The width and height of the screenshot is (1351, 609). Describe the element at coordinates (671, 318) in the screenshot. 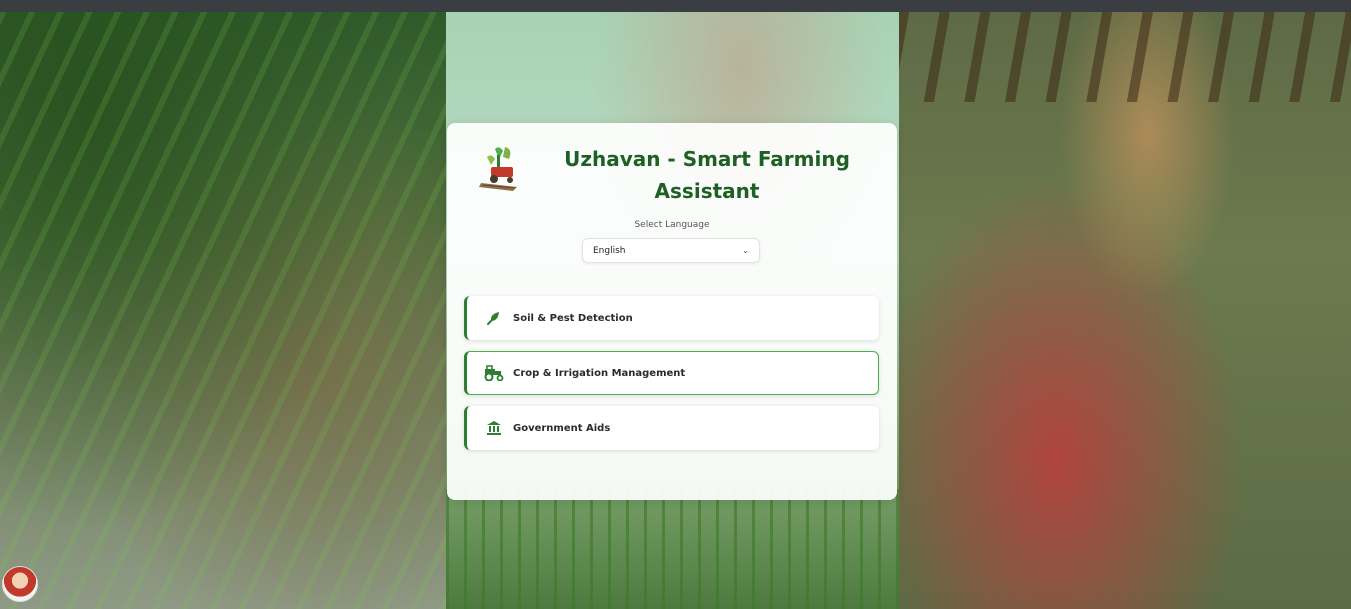

I see `option-soil-pest-detection: Soil & Pest Detection` at that location.